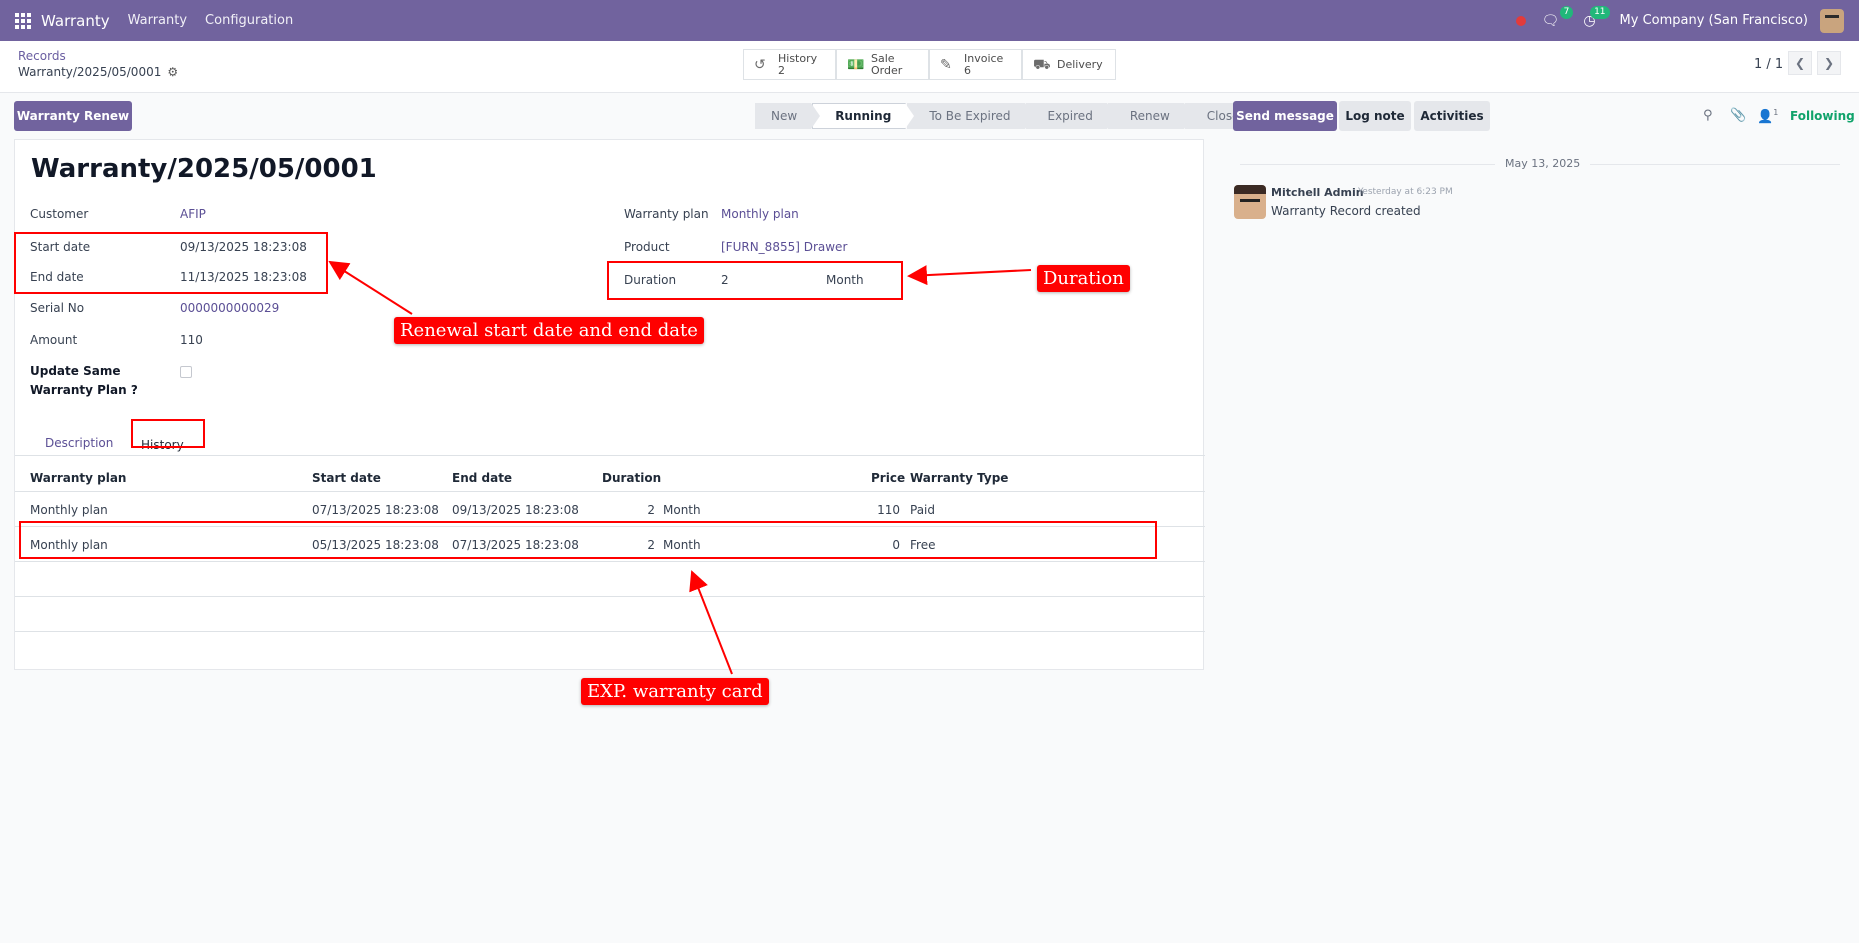 This screenshot has width=1859, height=943. Describe the element at coordinates (760, 214) in the screenshot. I see `warranty-plan-field: Monthly plan` at that location.